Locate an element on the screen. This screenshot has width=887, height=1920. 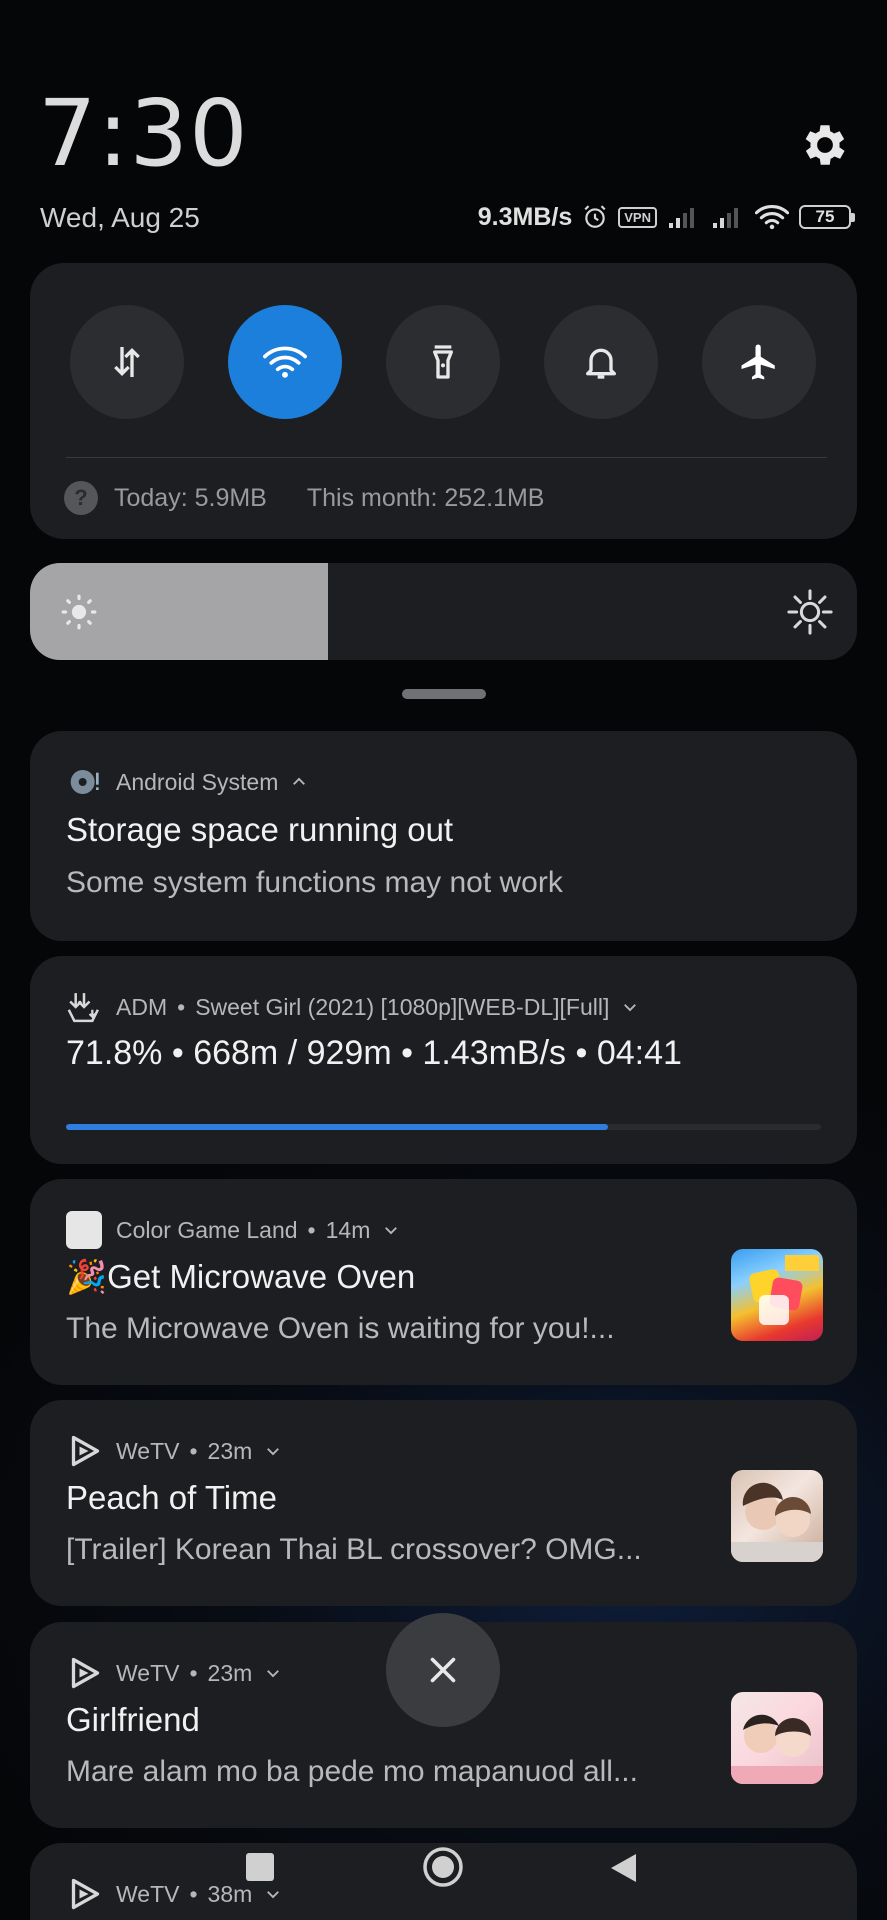
brightness-low-icon is located at coordinates (79, 612).